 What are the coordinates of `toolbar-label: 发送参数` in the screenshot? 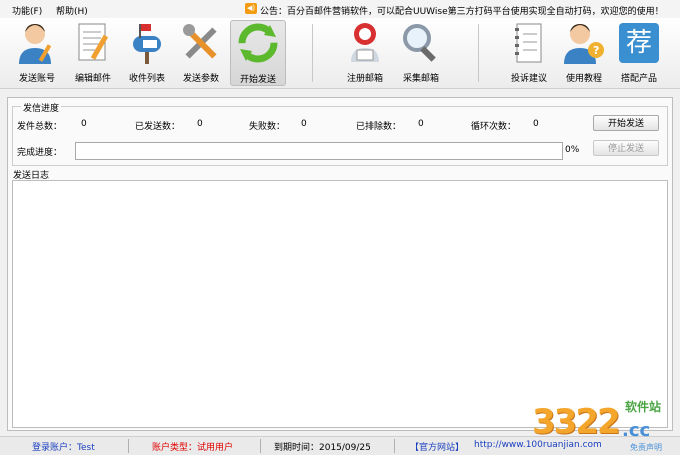 It's located at (200, 79).